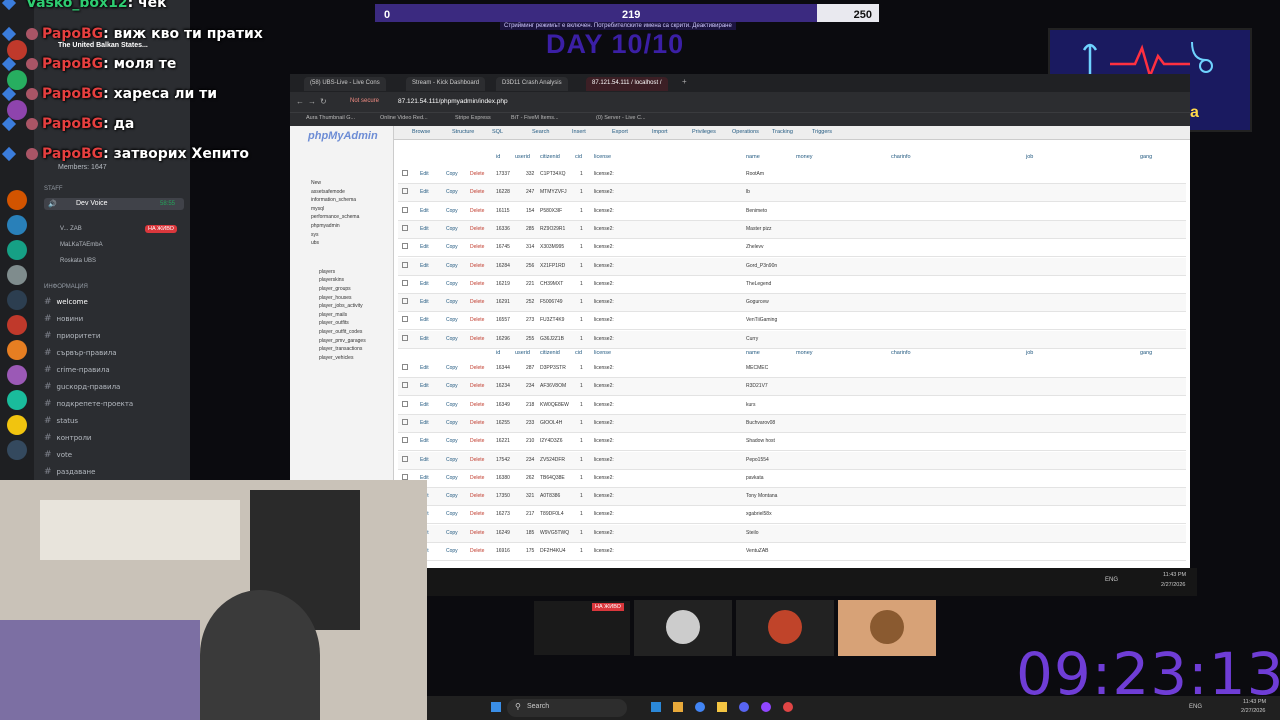 The height and width of the screenshot is (720, 1280). What do you see at coordinates (822, 132) in the screenshot?
I see `pma-tab: Triggers` at bounding box center [822, 132].